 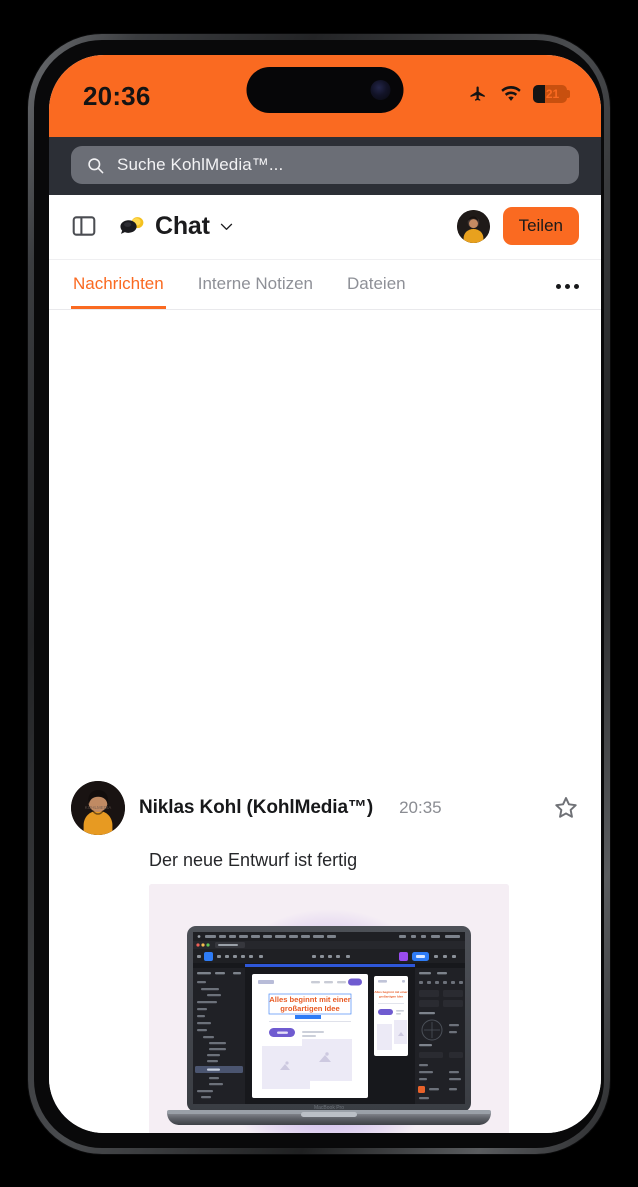 What do you see at coordinates (380, 90) in the screenshot?
I see `front-camera-icon` at bounding box center [380, 90].